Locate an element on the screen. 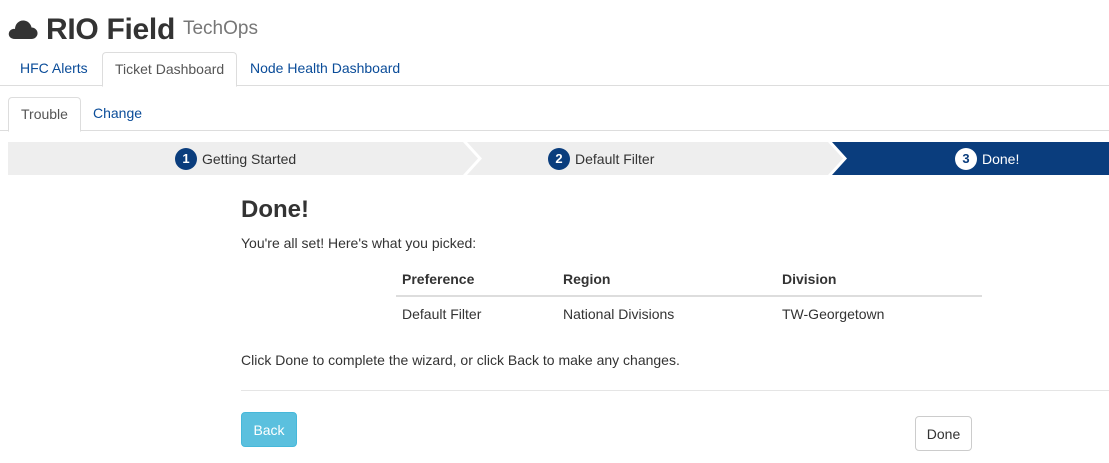 This screenshot has height=463, width=1109. app-title: RIO Field is located at coordinates (110, 29).